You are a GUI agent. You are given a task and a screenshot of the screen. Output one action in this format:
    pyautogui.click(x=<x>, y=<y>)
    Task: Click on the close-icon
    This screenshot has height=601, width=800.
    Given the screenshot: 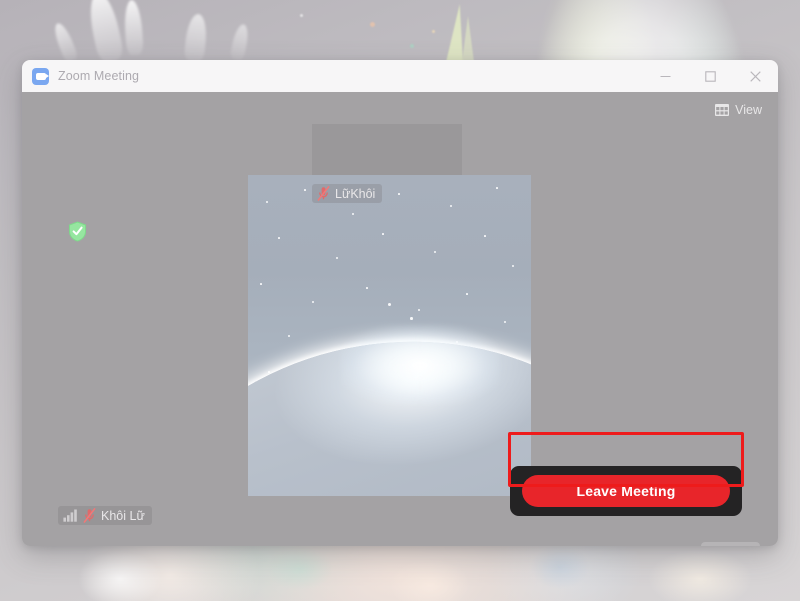 What is the action you would take?
    pyautogui.click(x=755, y=76)
    